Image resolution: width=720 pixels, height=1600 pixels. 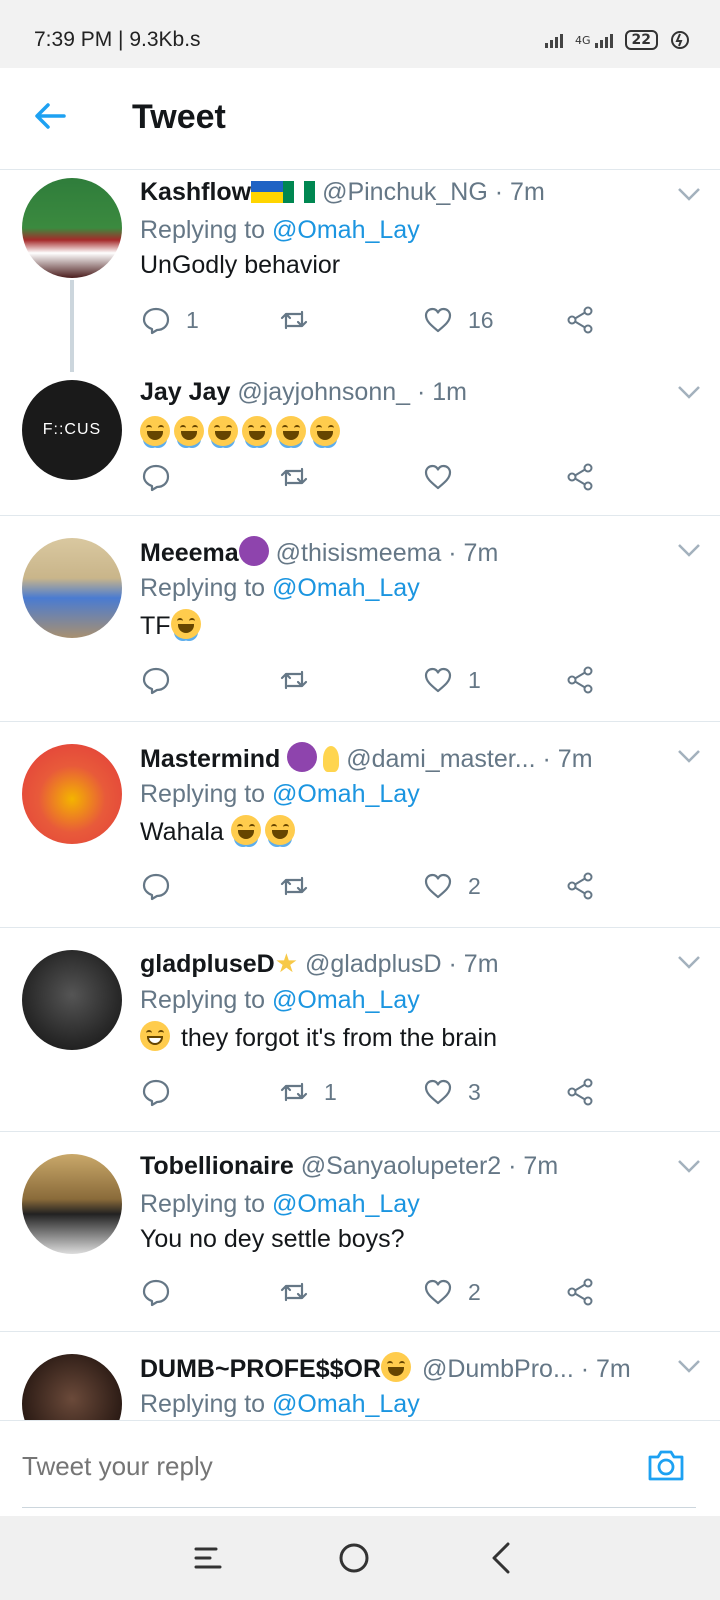 I want to click on author-handle: @gladplusD, so click(x=373, y=964).